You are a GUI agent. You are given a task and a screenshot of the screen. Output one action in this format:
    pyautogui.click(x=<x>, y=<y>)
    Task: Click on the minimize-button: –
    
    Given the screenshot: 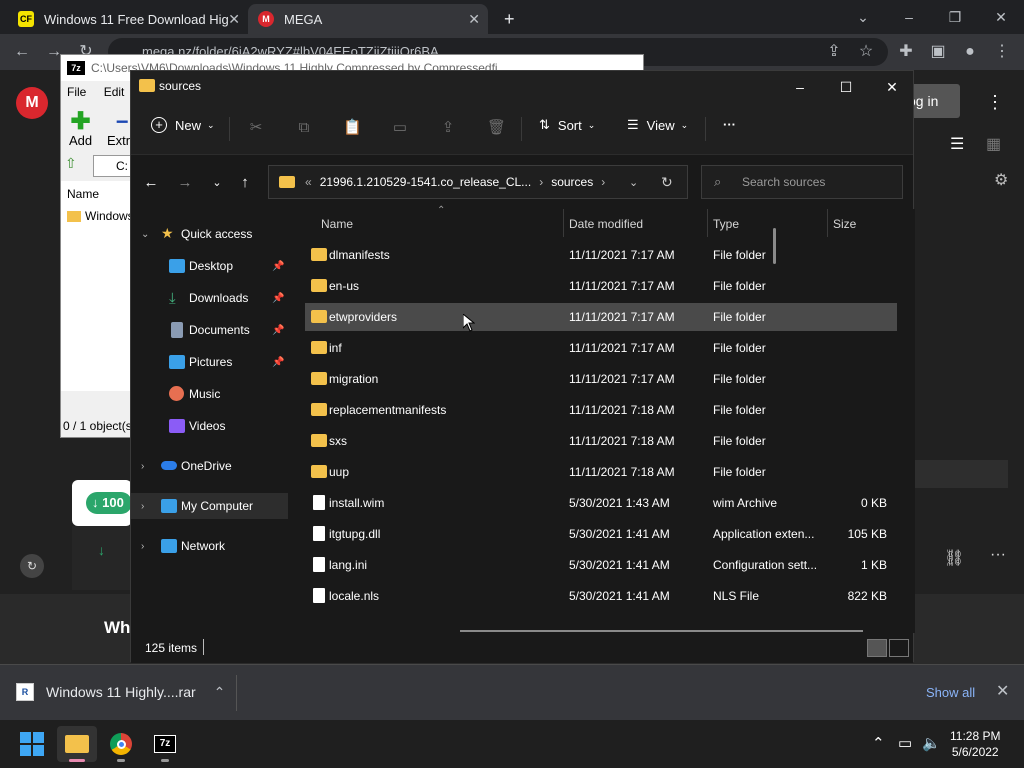 What is the action you would take?
    pyautogui.click(x=800, y=87)
    